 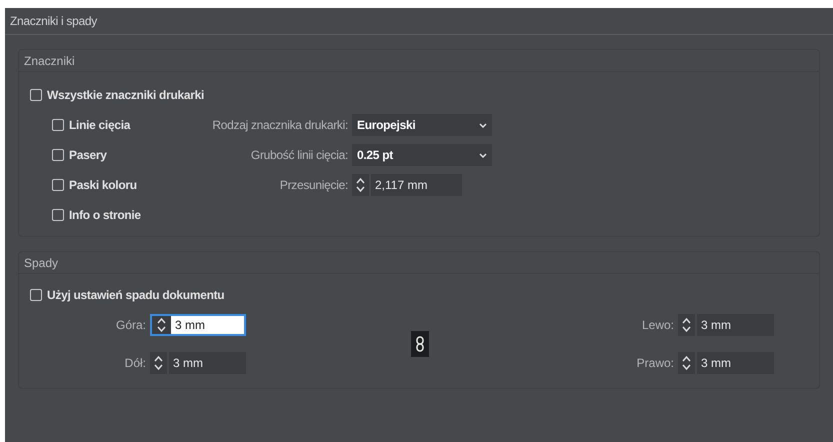 What do you see at coordinates (422, 155) in the screenshot?
I see `dropdown: 0.25 pt` at bounding box center [422, 155].